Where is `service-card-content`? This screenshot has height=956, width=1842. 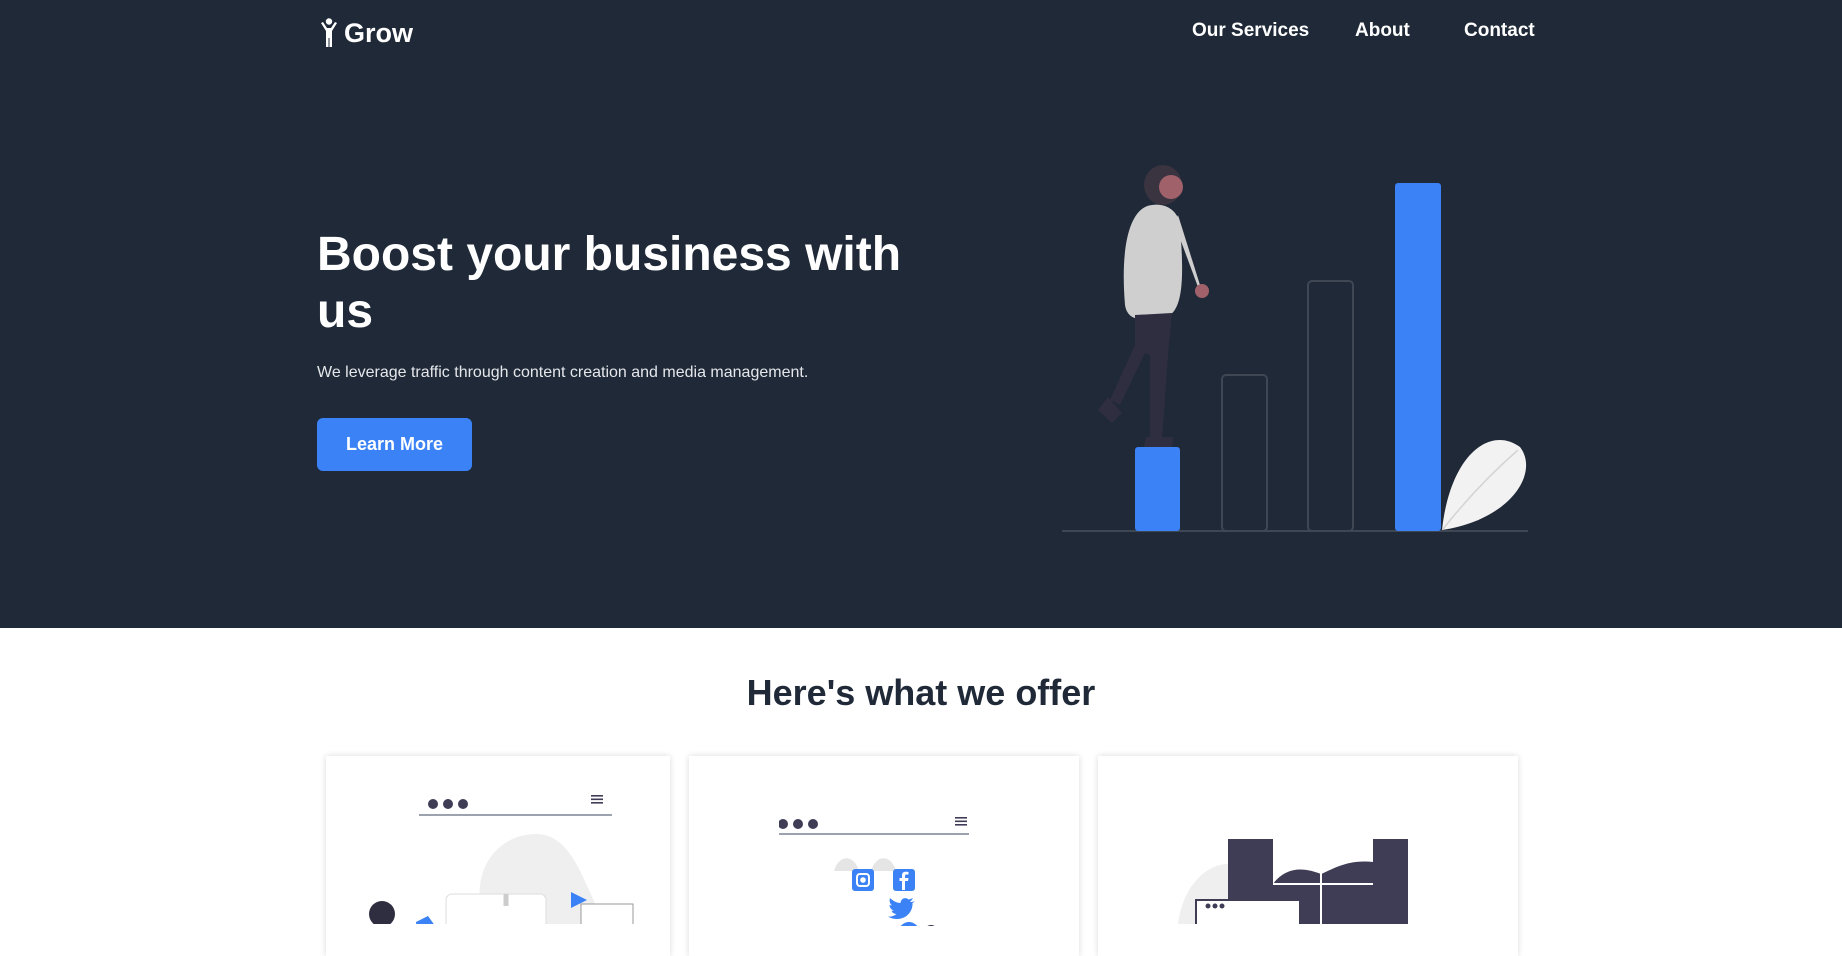
service-card-content is located at coordinates (498, 856).